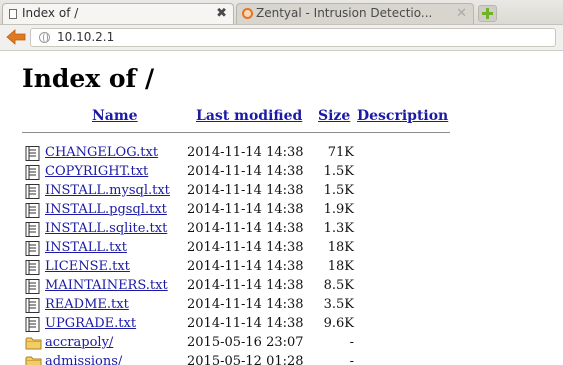 The width and height of the screenshot is (563, 365). I want to click on navigation-bar: 10.10.2.1, so click(281, 38).